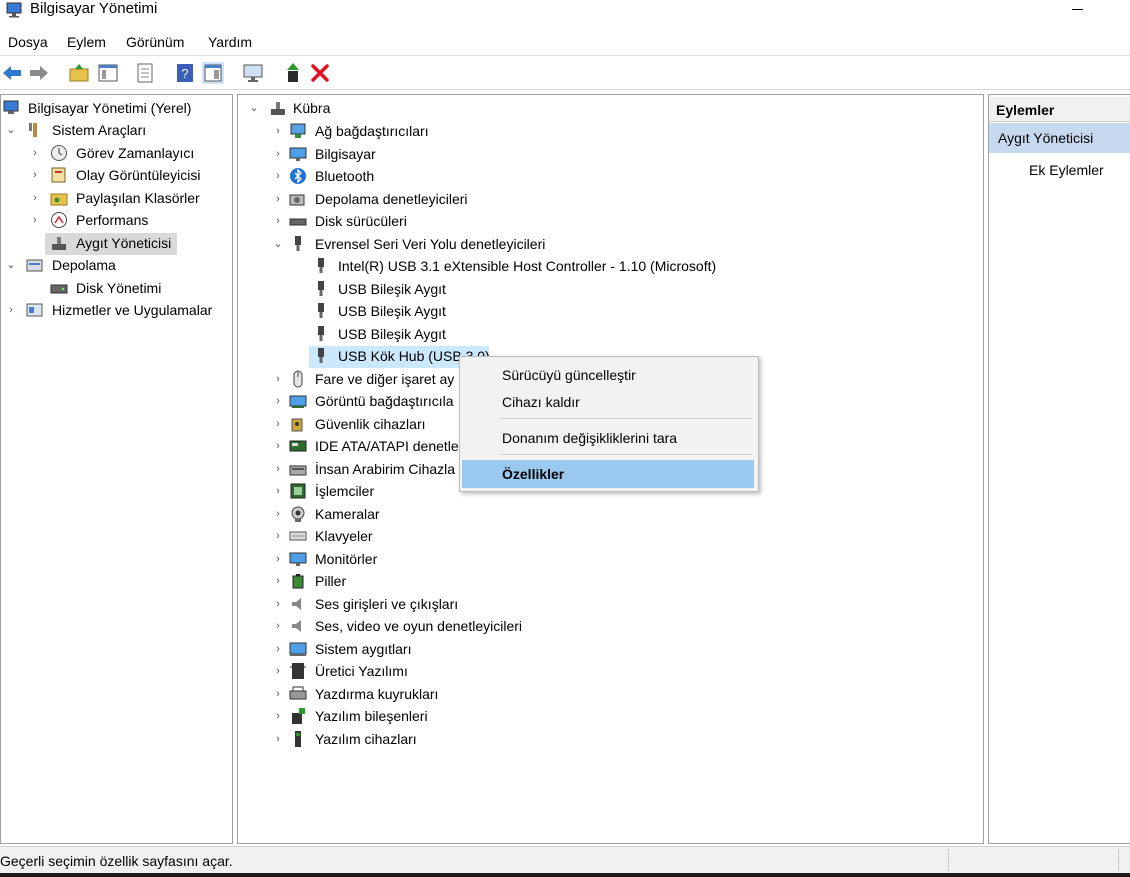 The image size is (1130, 877). I want to click on storage-controller-icon, so click(297, 199).